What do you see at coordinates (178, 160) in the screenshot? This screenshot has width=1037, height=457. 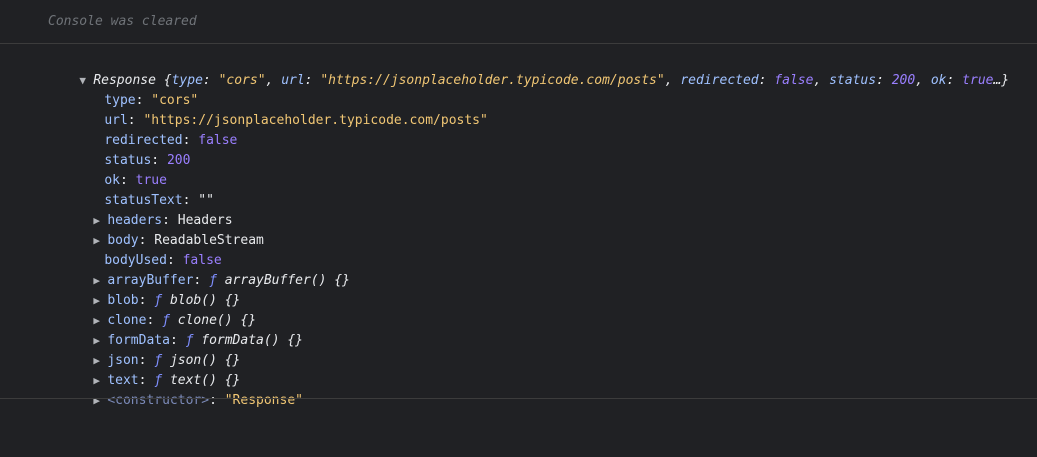 I see `prop-val-status: 200` at bounding box center [178, 160].